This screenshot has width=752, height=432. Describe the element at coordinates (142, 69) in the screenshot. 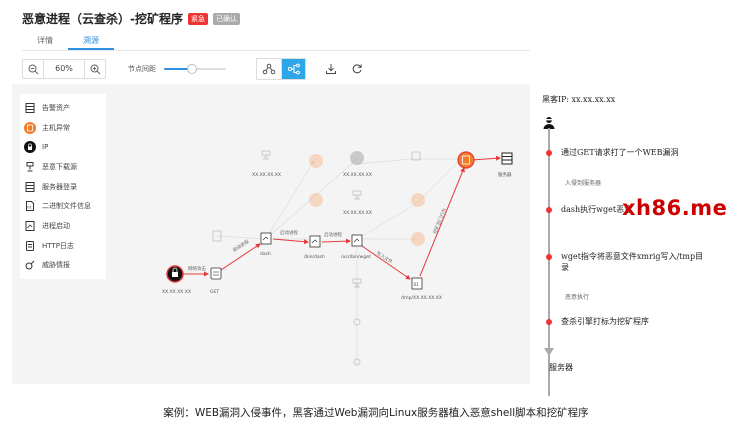

I see `node-spacing-label: 节点间距` at that location.